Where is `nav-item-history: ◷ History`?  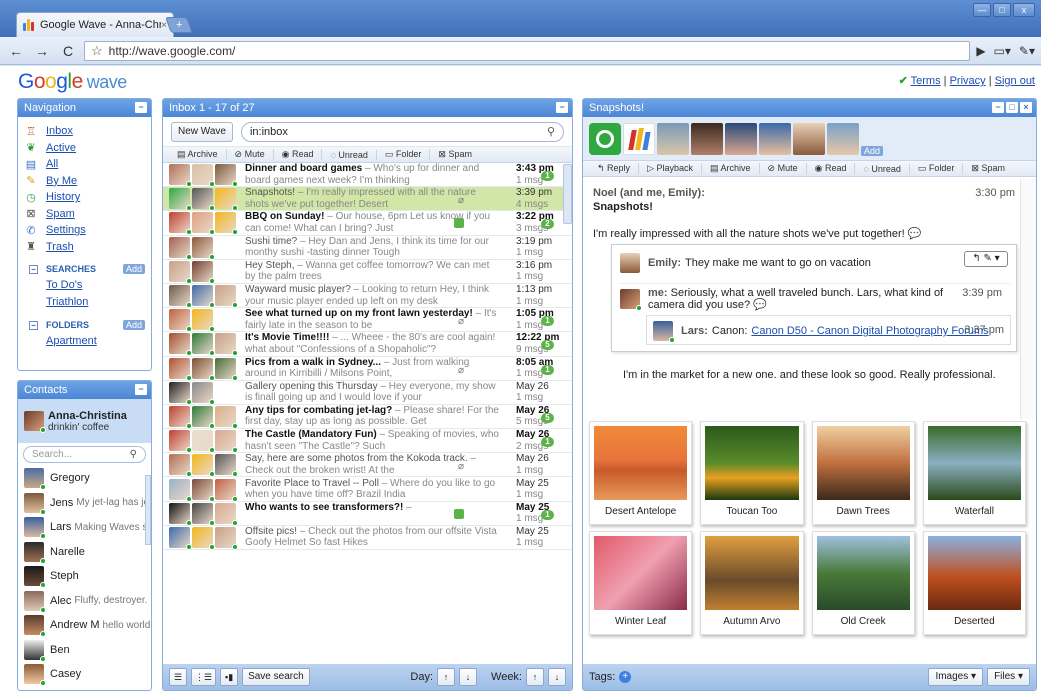 nav-item-history: ◷ History is located at coordinates (87, 197).